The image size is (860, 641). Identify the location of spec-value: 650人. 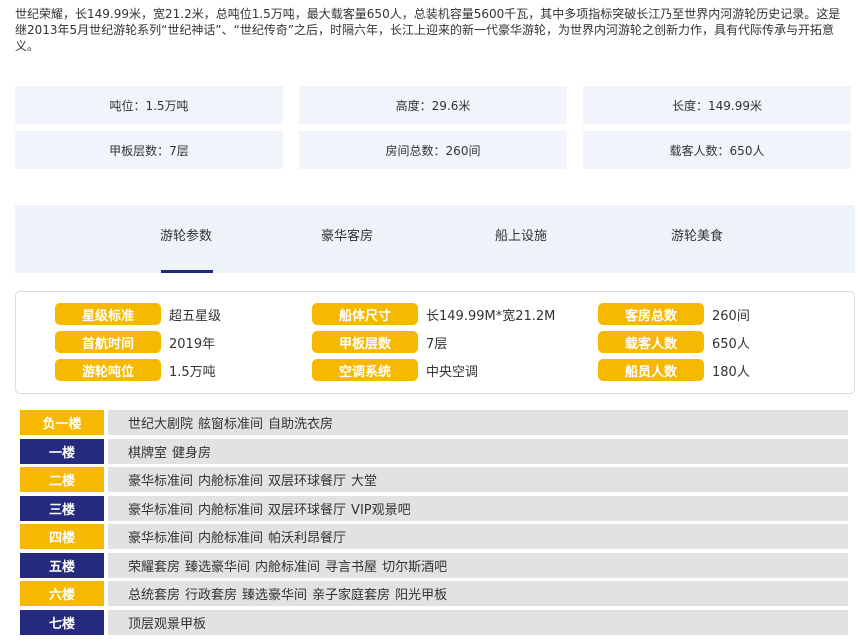
(731, 344).